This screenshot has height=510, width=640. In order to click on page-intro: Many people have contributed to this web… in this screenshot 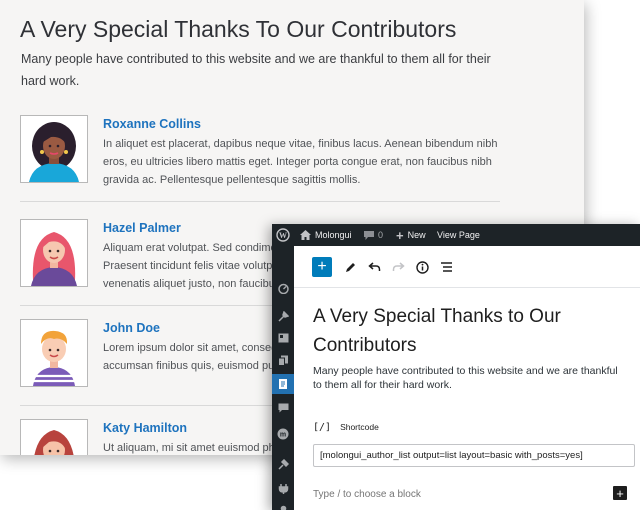, I will do `click(256, 70)`.